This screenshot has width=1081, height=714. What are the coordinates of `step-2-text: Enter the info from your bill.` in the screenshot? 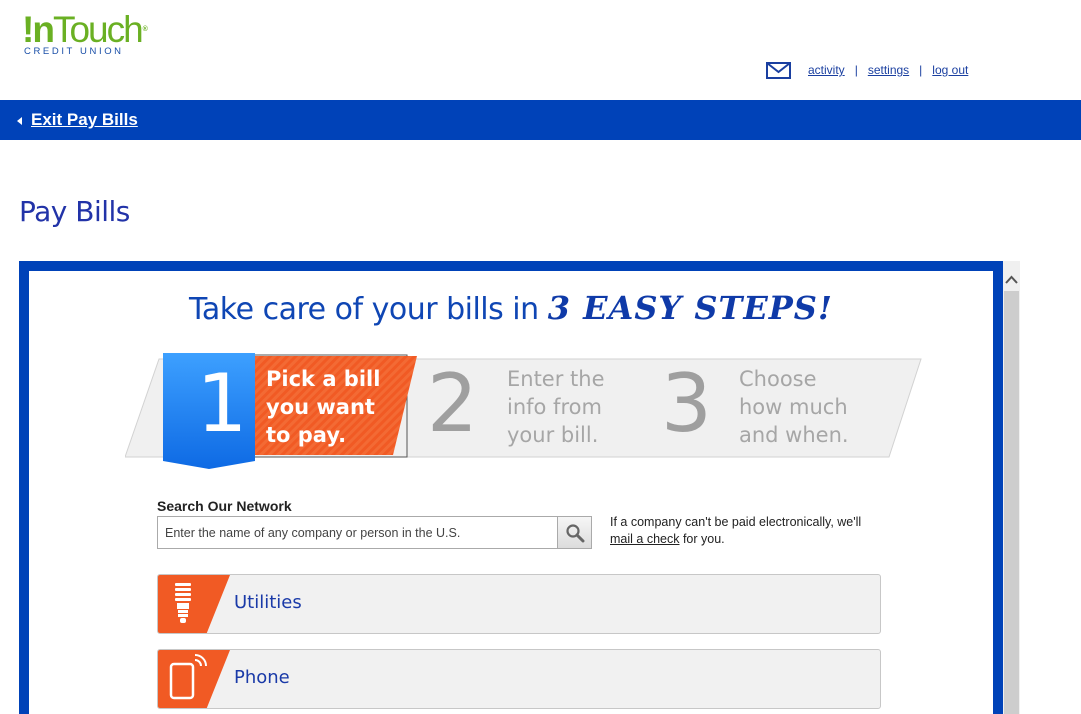 It's located at (556, 407).